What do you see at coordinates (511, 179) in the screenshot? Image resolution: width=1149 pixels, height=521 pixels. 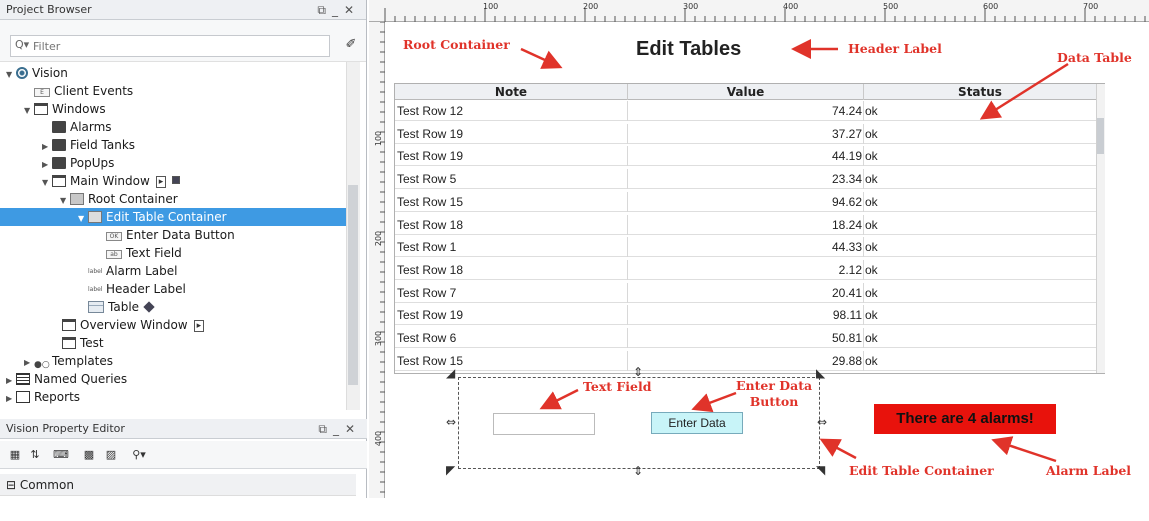 I see `cell-note: Test Row 5` at bounding box center [511, 179].